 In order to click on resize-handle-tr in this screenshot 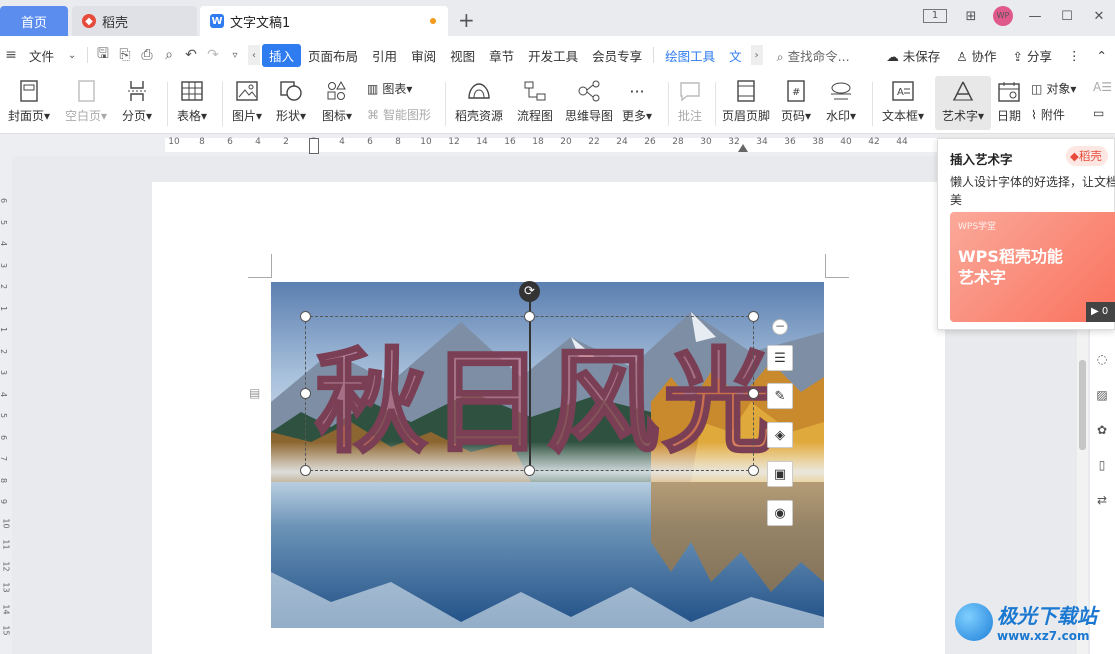, I will do `click(753, 316)`.